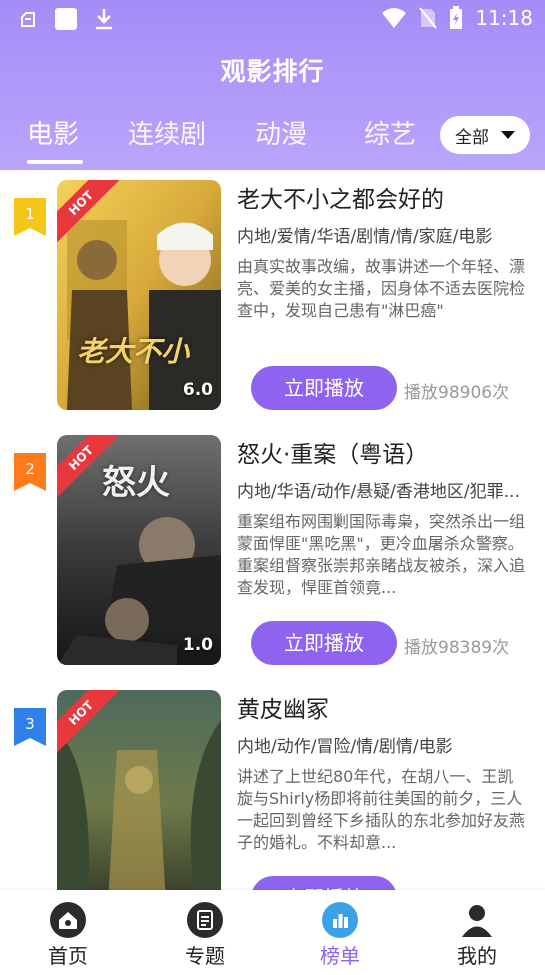 The height and width of the screenshot is (975, 545). I want to click on rank-number: 2, so click(30, 469).